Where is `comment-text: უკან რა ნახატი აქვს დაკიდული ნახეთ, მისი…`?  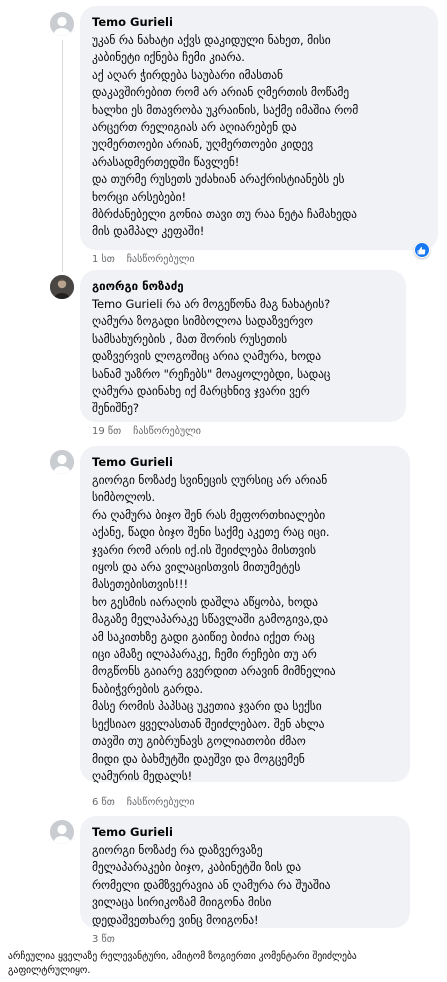
comment-text: უკან რა ნახატი აქვს დაკიდული ნახეთ, მისი… is located at coordinates (225, 136).